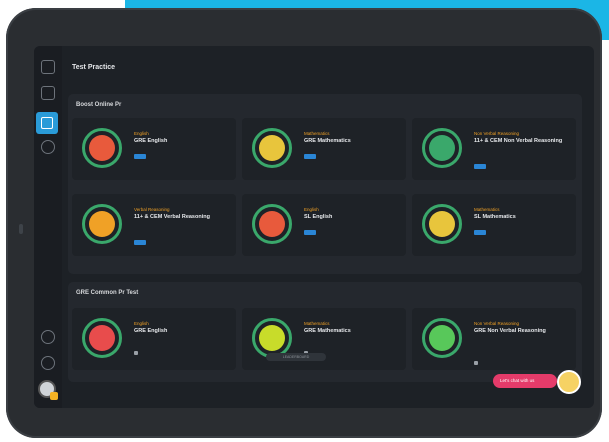 Image resolution: width=609 pixels, height=442 pixels. I want to click on leaderboard-pill: LEADERBOARD, so click(296, 357).